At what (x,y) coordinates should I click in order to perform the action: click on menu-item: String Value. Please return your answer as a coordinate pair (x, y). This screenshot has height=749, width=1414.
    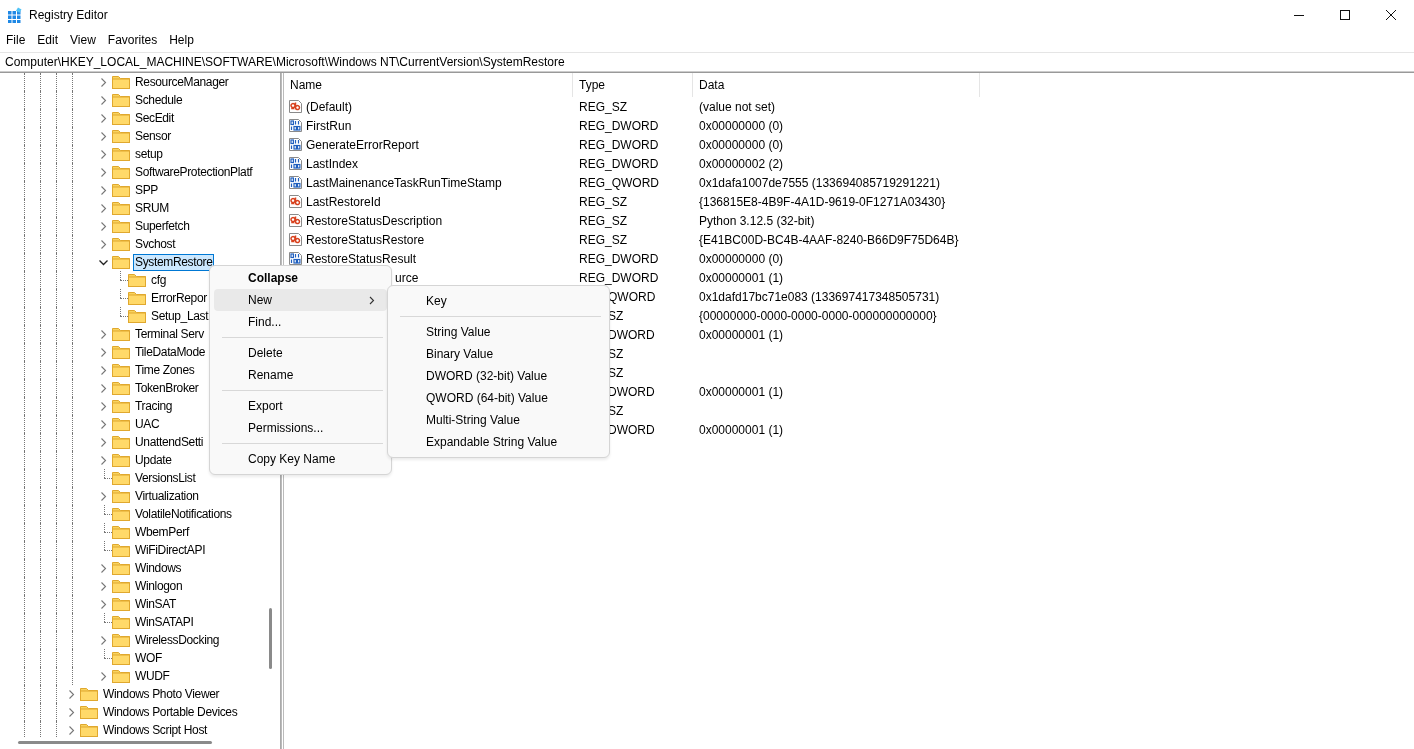
    Looking at the image, I should click on (498, 332).